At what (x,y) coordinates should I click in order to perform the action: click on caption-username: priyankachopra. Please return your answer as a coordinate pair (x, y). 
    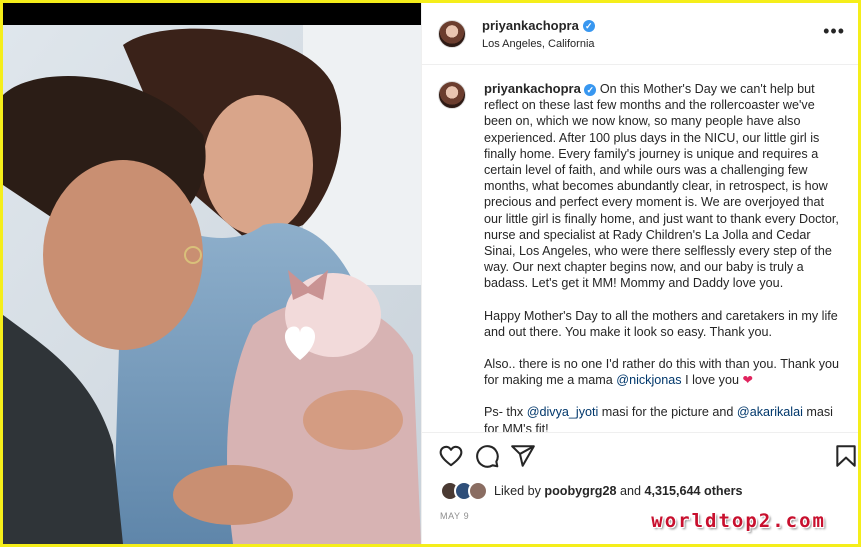
    Looking at the image, I should click on (532, 88).